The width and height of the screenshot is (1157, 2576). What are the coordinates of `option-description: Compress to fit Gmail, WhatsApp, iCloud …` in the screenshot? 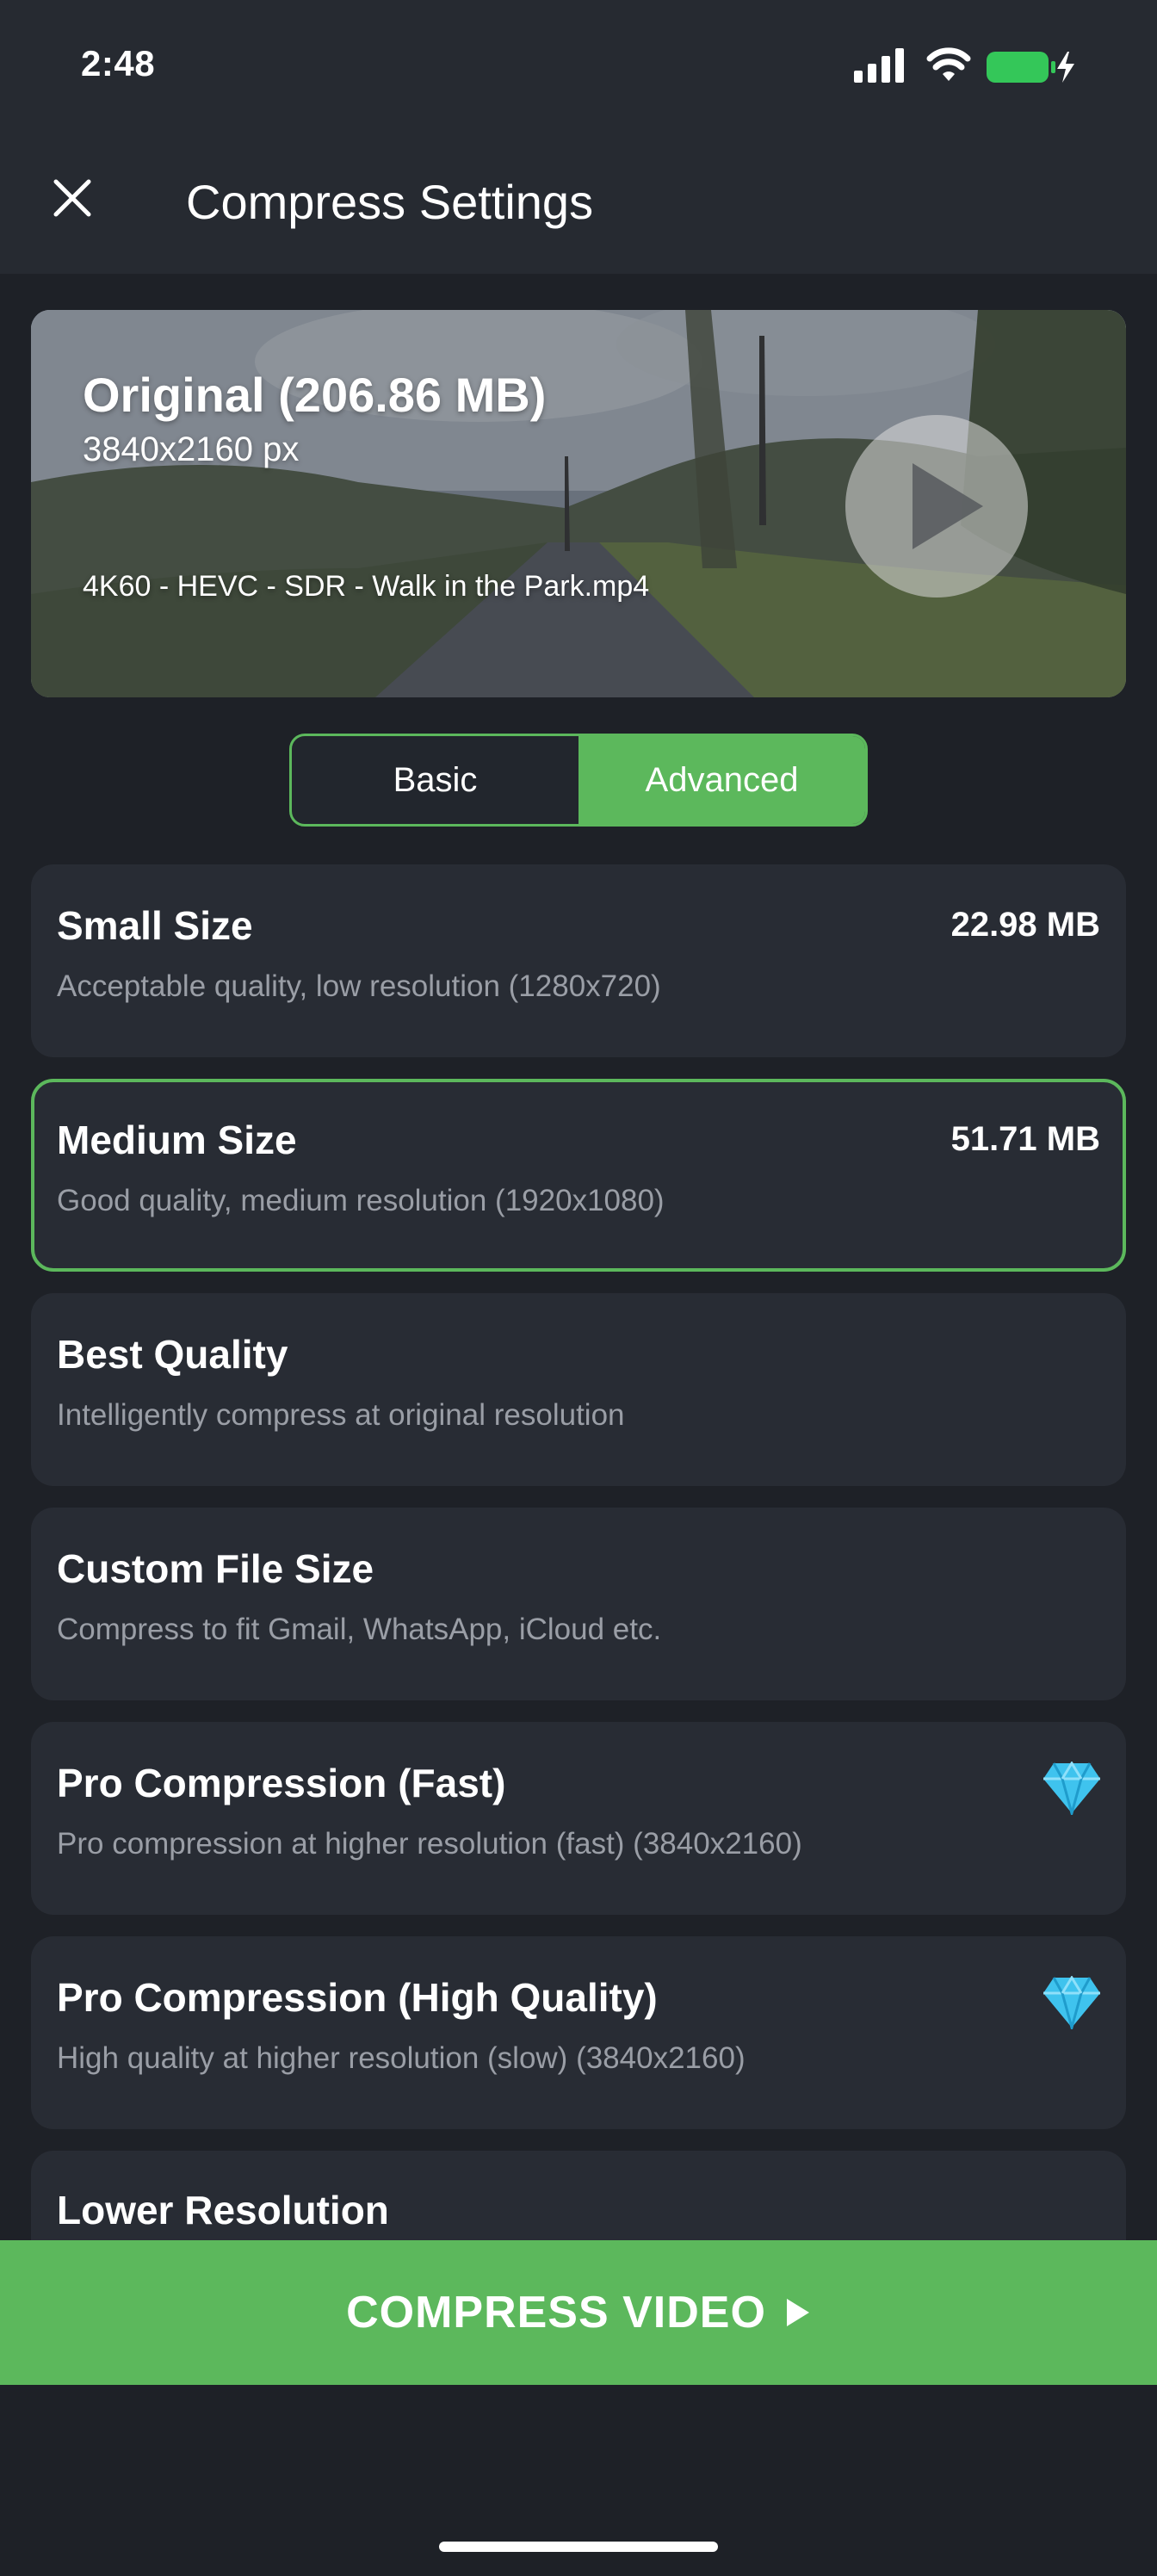 It's located at (359, 1630).